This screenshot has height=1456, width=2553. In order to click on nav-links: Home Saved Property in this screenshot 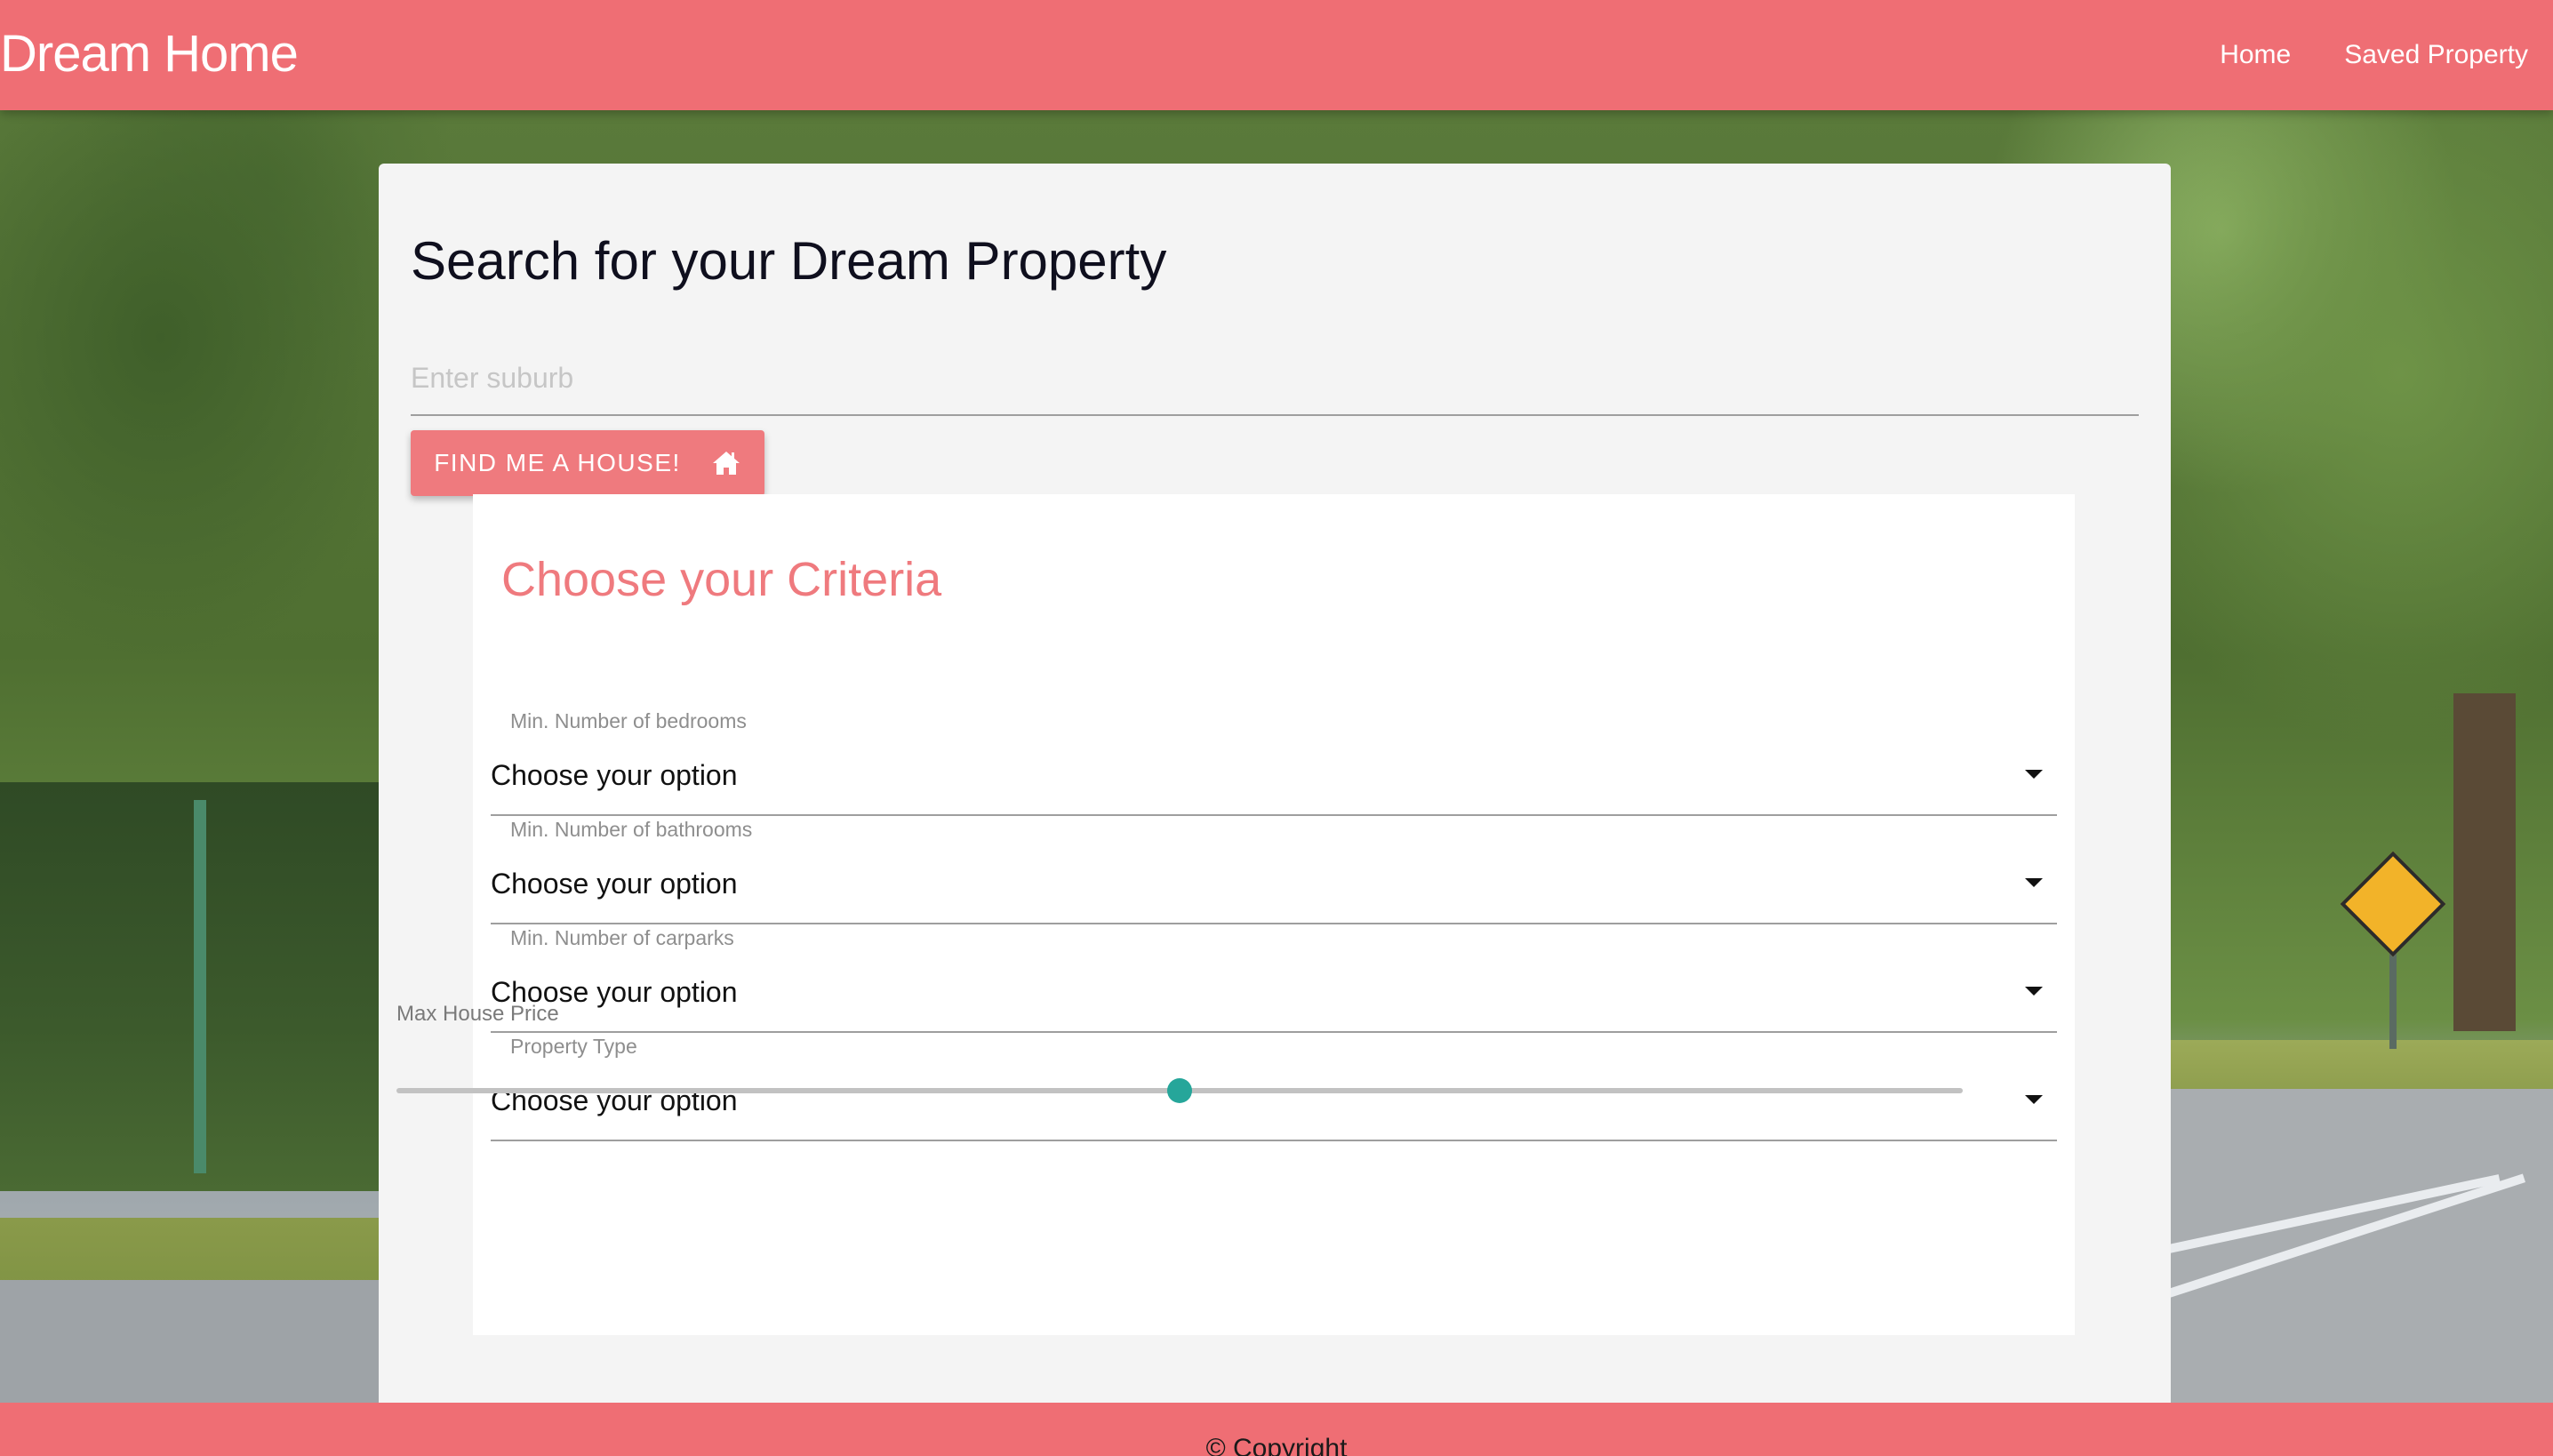, I will do `click(2374, 55)`.